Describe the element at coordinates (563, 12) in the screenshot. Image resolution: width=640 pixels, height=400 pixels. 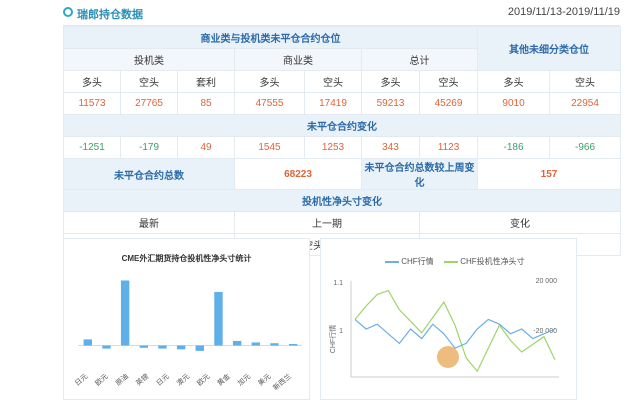
I see `date-range: 2019/11/13-2019/11/19` at that location.